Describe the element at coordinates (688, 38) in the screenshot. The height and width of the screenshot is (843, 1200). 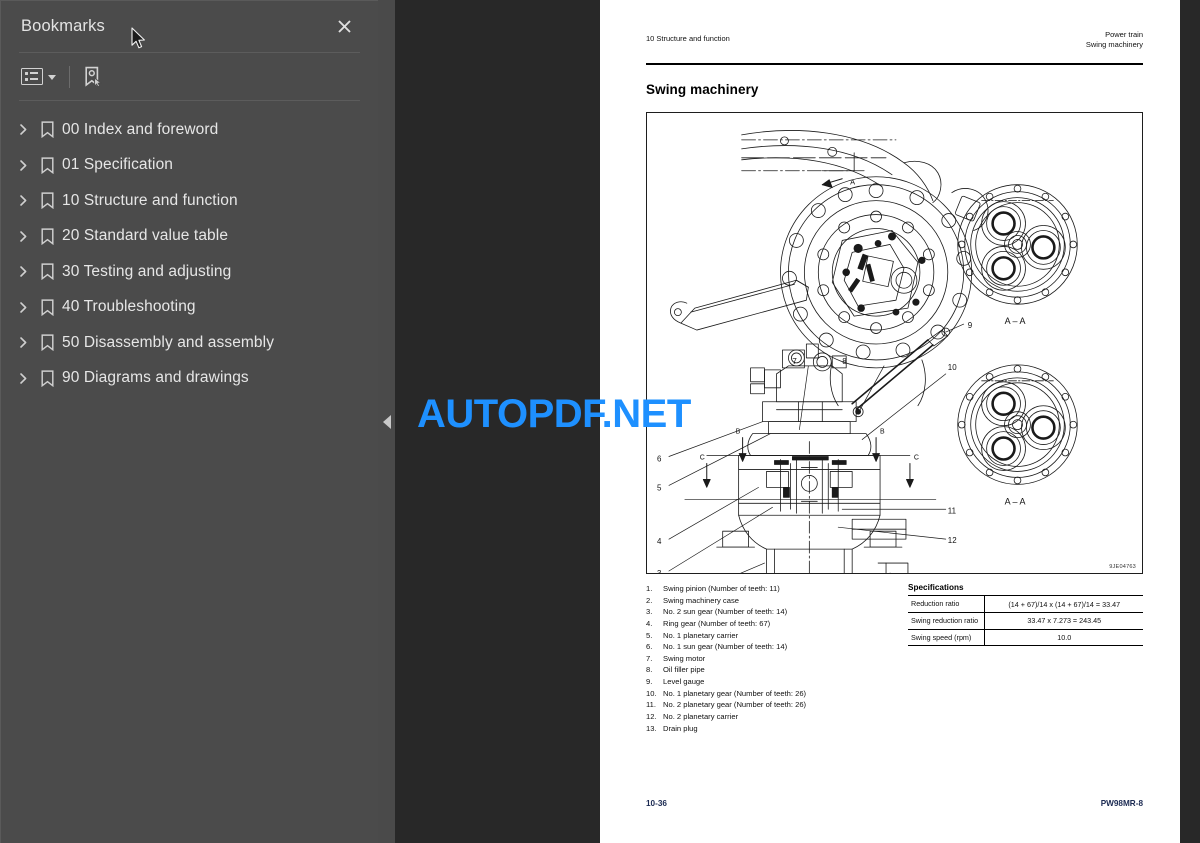
I see `running-head-left: 10 Structure and function` at that location.